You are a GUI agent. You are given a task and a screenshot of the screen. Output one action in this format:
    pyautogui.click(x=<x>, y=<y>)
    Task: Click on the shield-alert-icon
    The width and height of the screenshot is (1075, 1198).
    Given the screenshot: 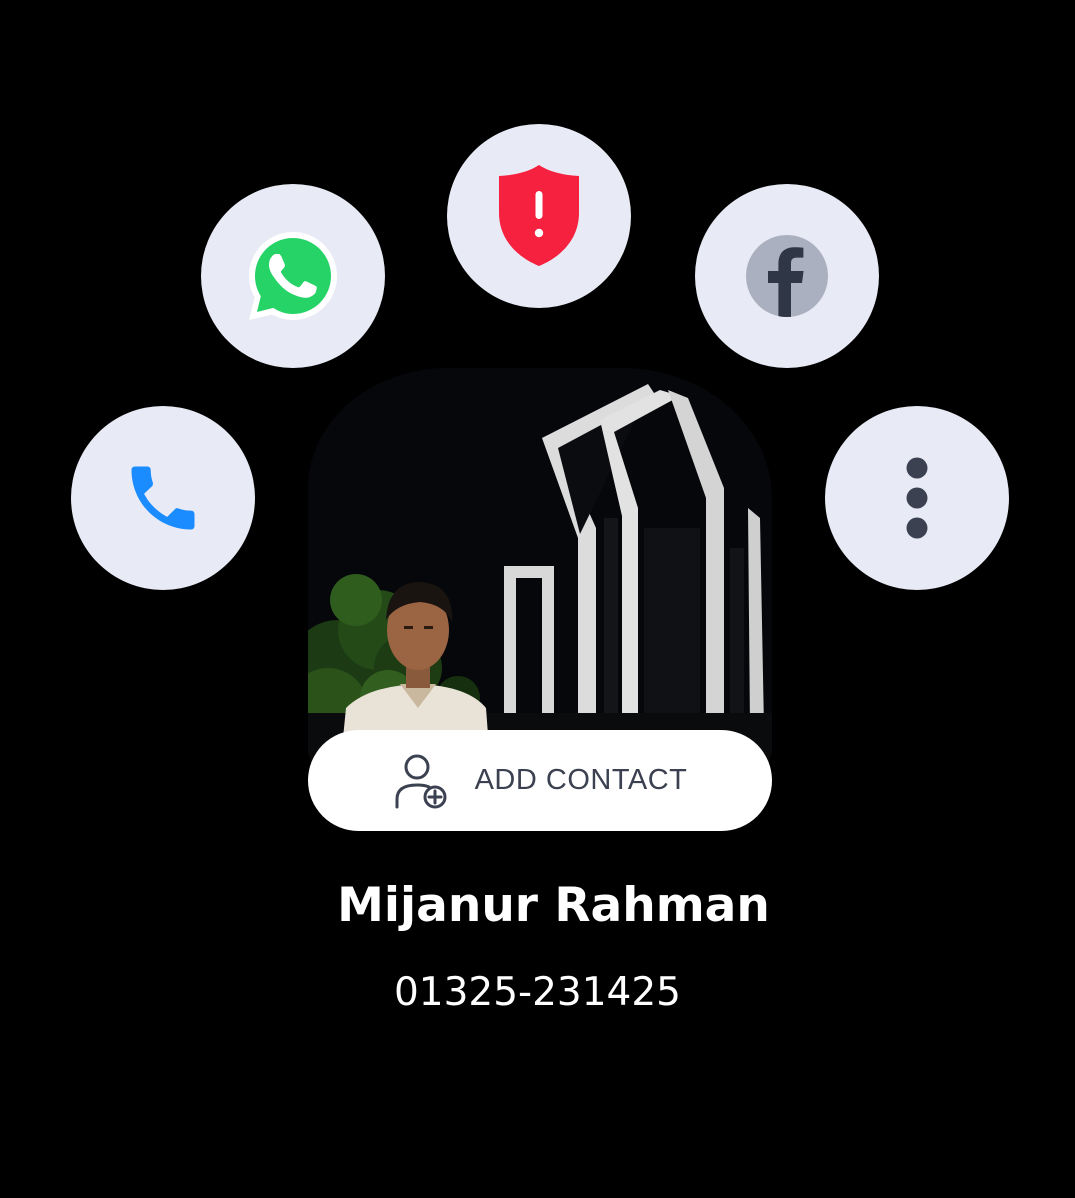 What is the action you would take?
    pyautogui.click(x=539, y=215)
    